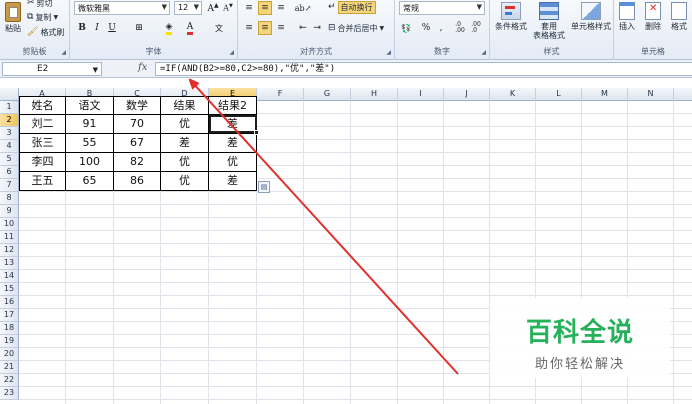 The width and height of the screenshot is (692, 404). Describe the element at coordinates (137, 105) in the screenshot. I see `table-header-cell: 数学` at that location.